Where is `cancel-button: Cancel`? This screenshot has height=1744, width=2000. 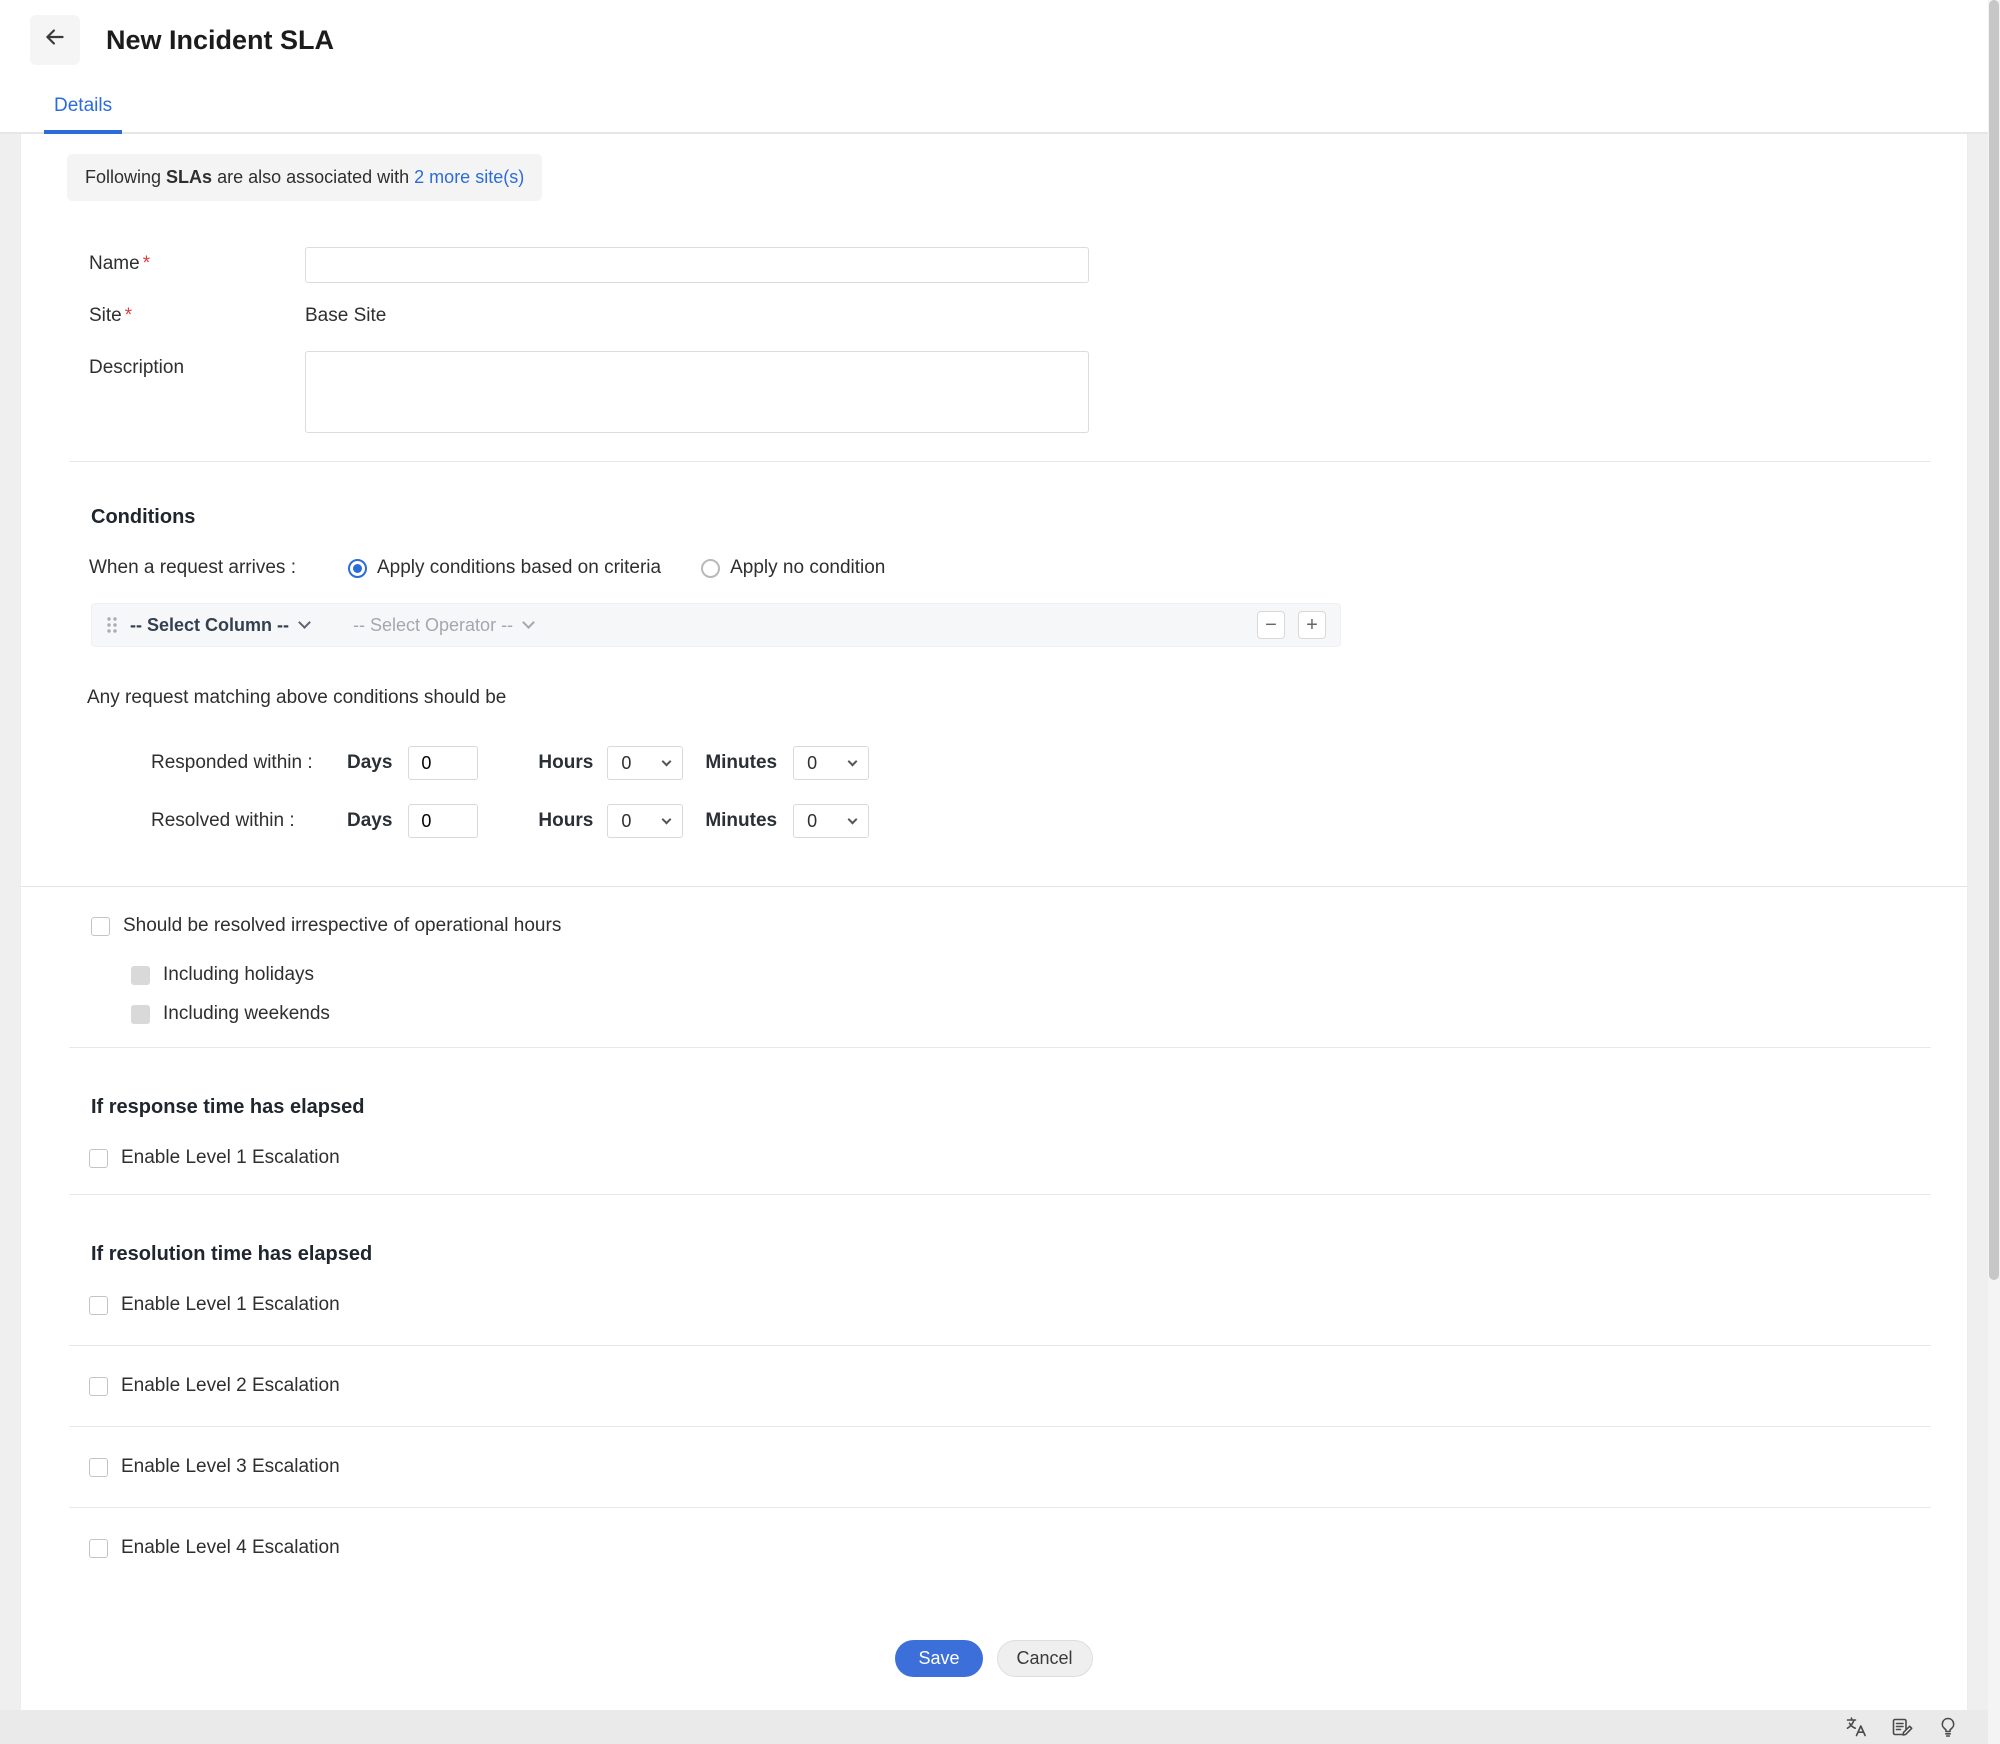 cancel-button: Cancel is located at coordinates (1044, 1658).